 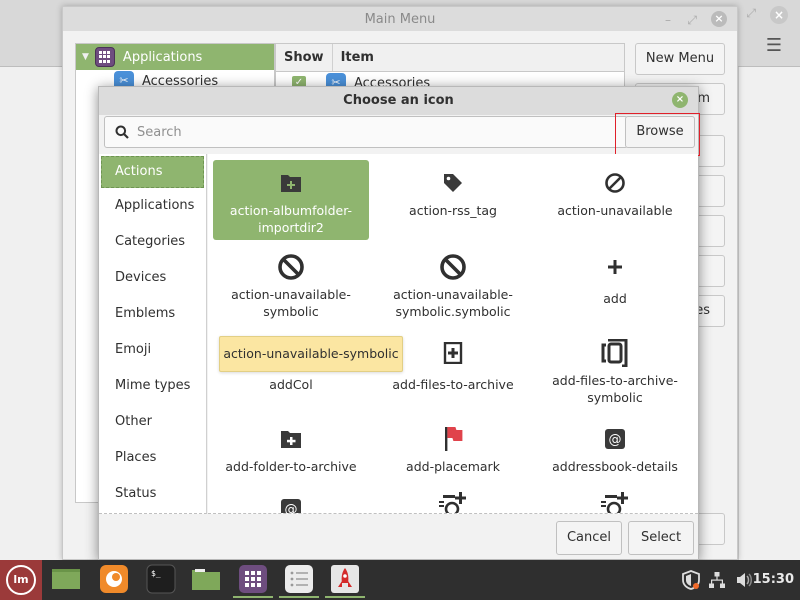 What do you see at coordinates (615, 183) in the screenshot?
I see `unavailable-icon` at bounding box center [615, 183].